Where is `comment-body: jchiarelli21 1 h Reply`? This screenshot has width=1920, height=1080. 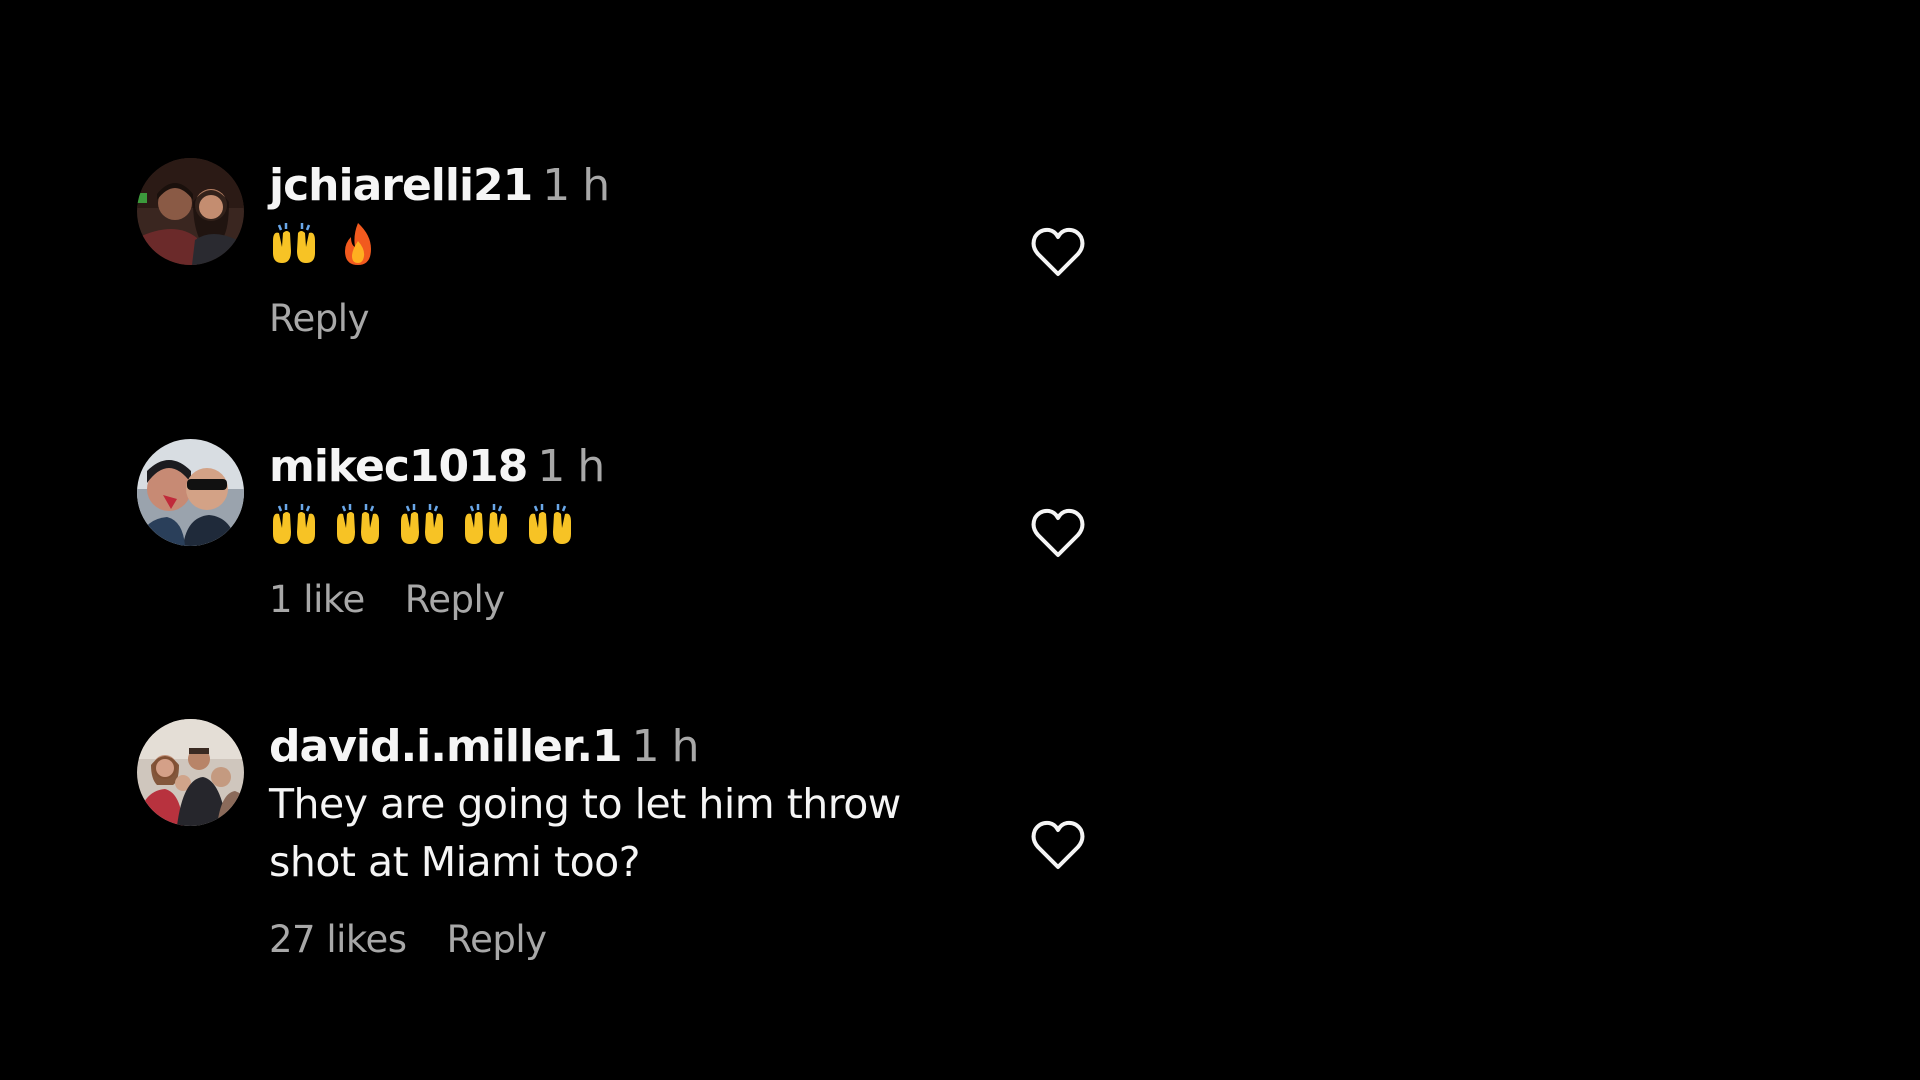
comment-body: jchiarelli21 1 h Reply is located at coordinates (619, 250).